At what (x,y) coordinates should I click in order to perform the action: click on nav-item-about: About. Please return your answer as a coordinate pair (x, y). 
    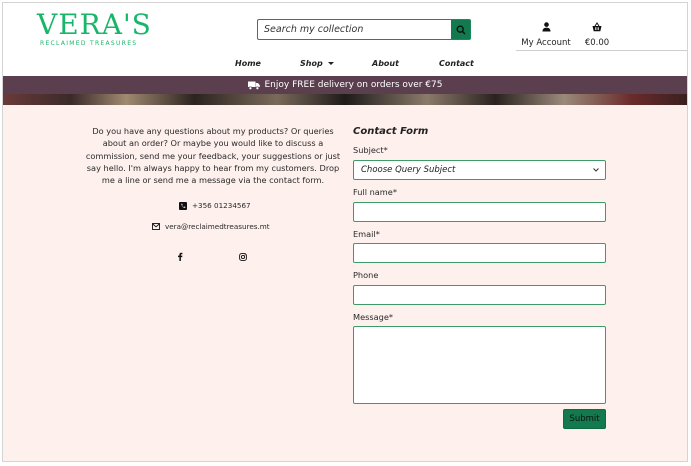
    Looking at the image, I should click on (385, 63).